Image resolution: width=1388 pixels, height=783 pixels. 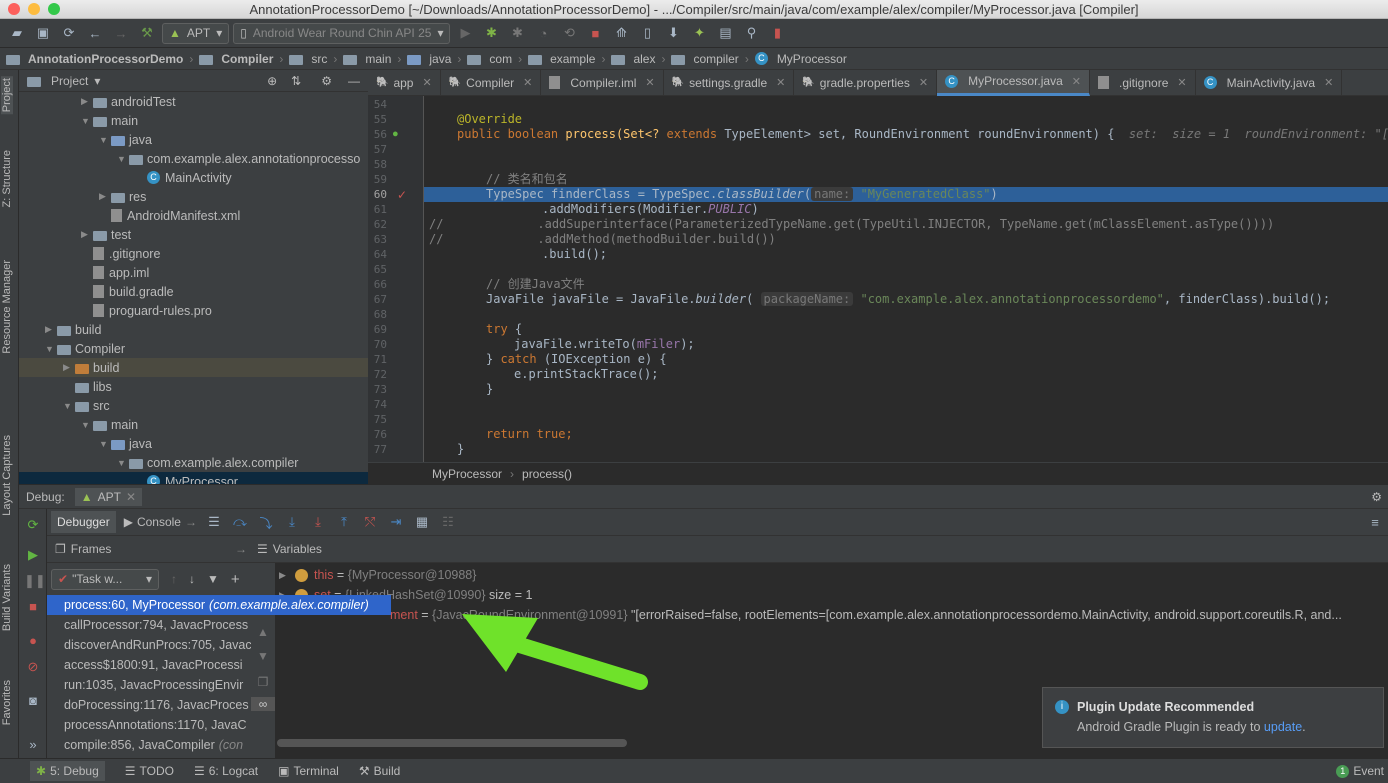 What do you see at coordinates (1013, 82) in the screenshot?
I see `editor-tab: C MyProcessor.java ✕` at bounding box center [1013, 82].